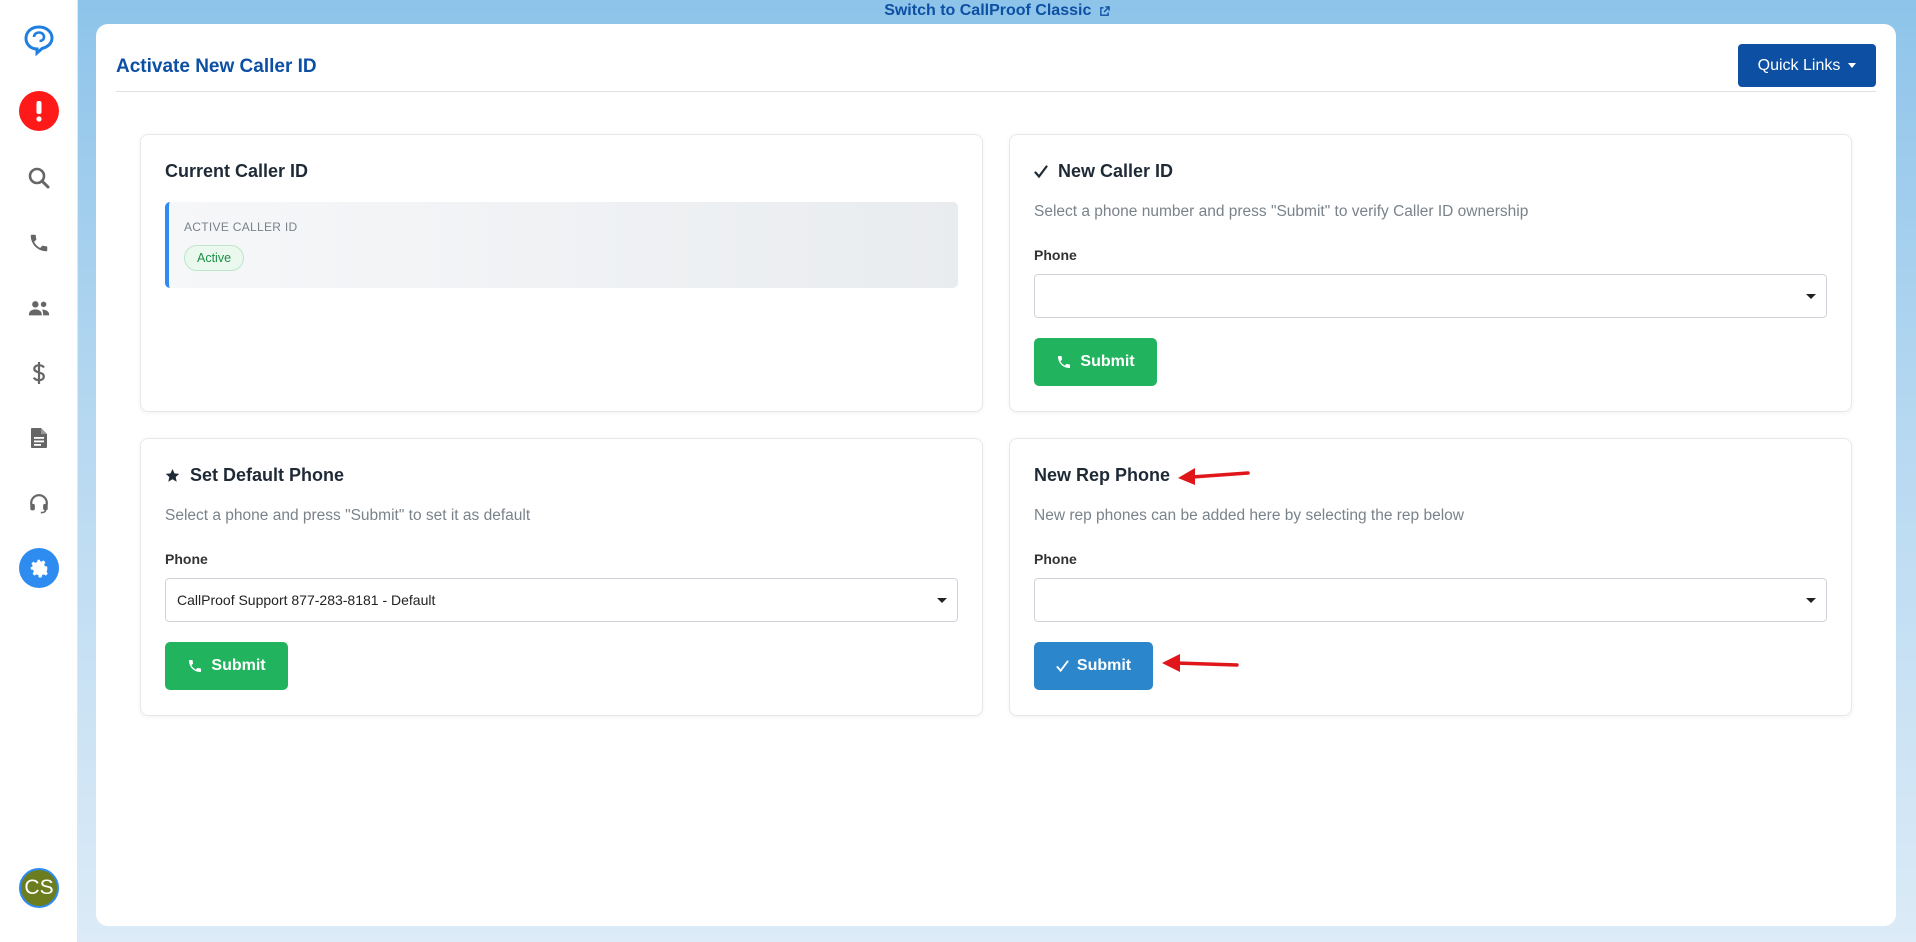 The width and height of the screenshot is (1916, 942). Describe the element at coordinates (39, 308) in the screenshot. I see `users-icon` at that location.